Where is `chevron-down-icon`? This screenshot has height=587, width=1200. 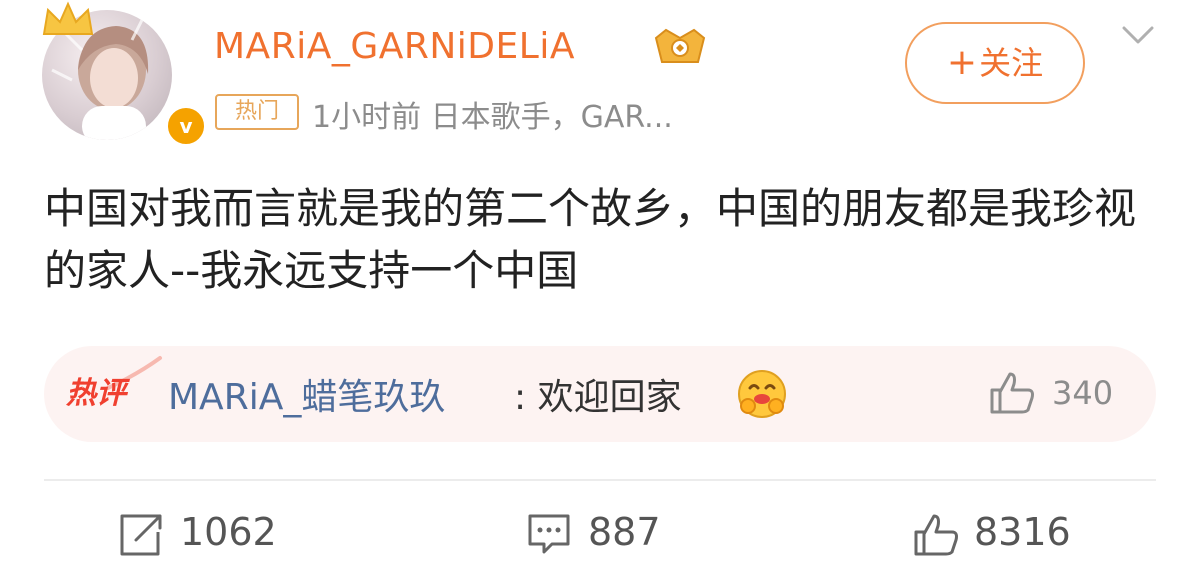 chevron-down-icon is located at coordinates (1138, 35).